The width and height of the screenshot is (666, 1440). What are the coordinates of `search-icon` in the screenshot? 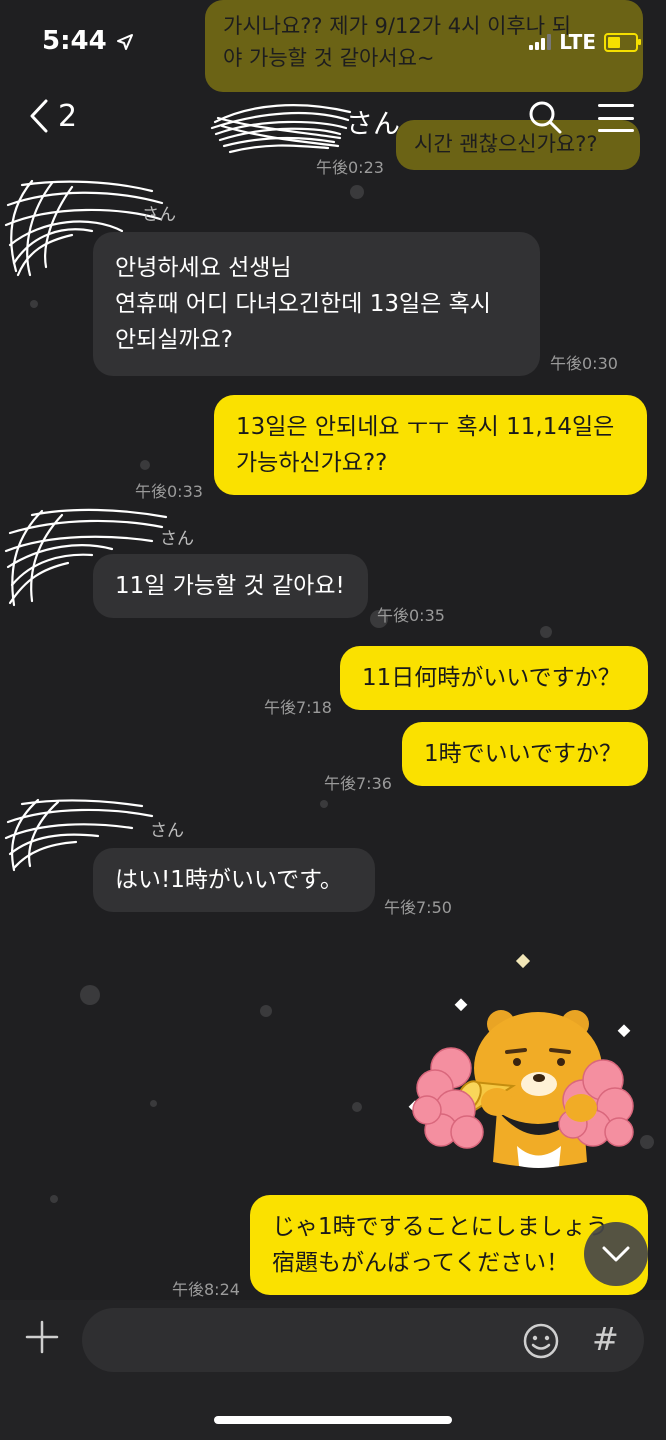 It's located at (545, 117).